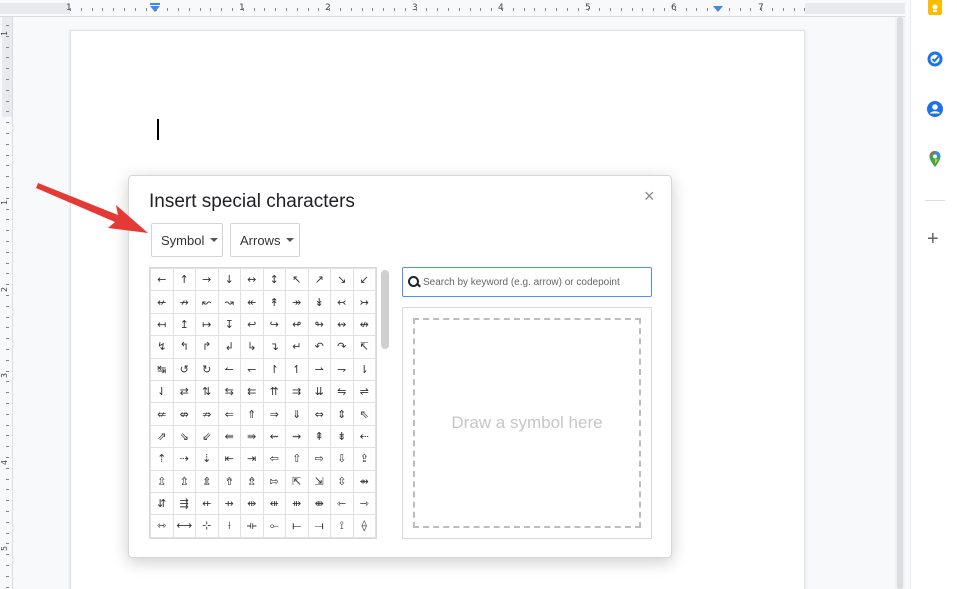 The height and width of the screenshot is (589, 957). What do you see at coordinates (229, 414) in the screenshot?
I see `symbol-cell: ⇐` at bounding box center [229, 414].